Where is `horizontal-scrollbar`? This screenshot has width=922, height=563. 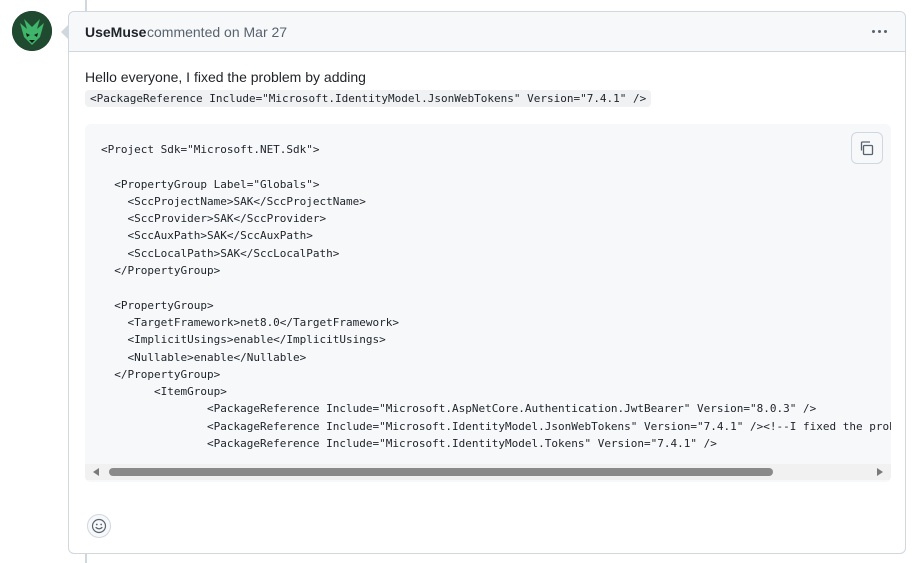
horizontal-scrollbar is located at coordinates (488, 472).